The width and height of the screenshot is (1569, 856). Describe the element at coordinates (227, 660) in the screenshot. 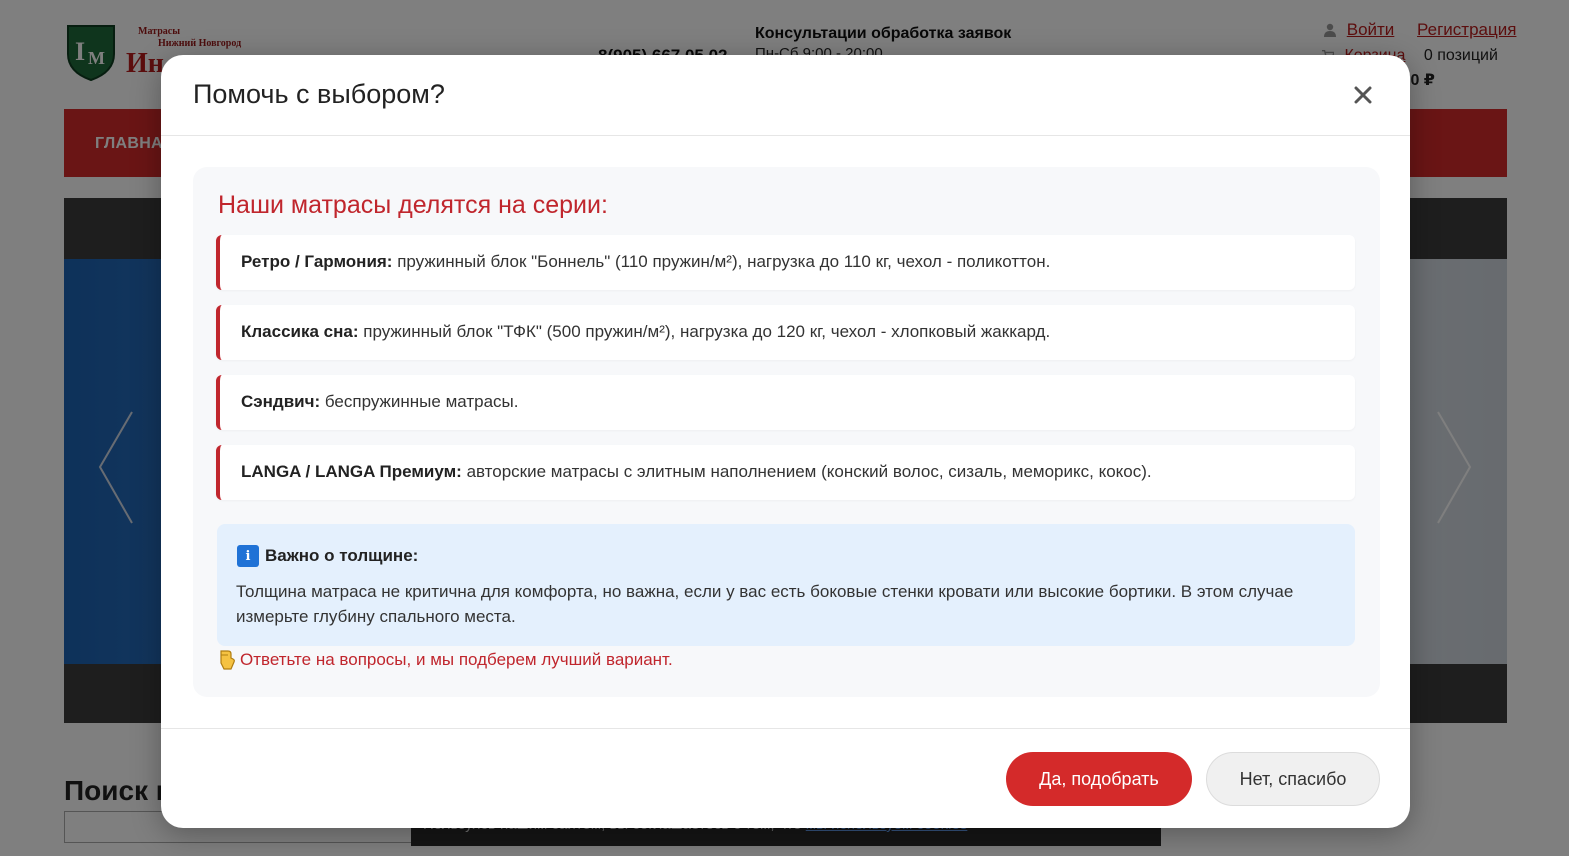

I see `pointing-hand-icon` at that location.